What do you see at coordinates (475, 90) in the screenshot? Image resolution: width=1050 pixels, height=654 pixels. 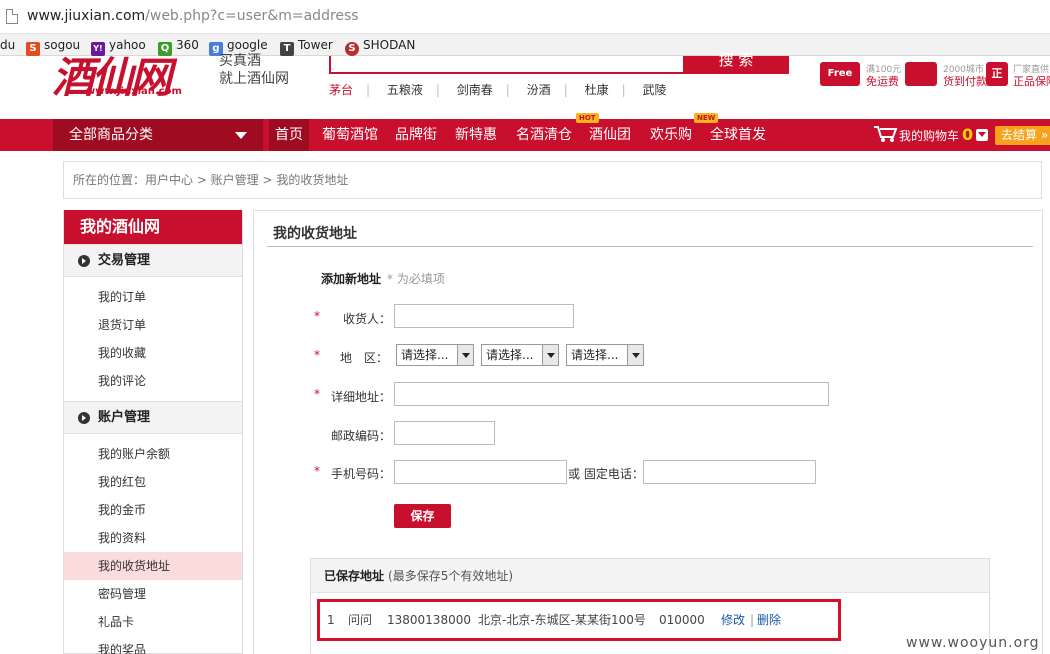 I see `hot-word: 剑南春` at bounding box center [475, 90].